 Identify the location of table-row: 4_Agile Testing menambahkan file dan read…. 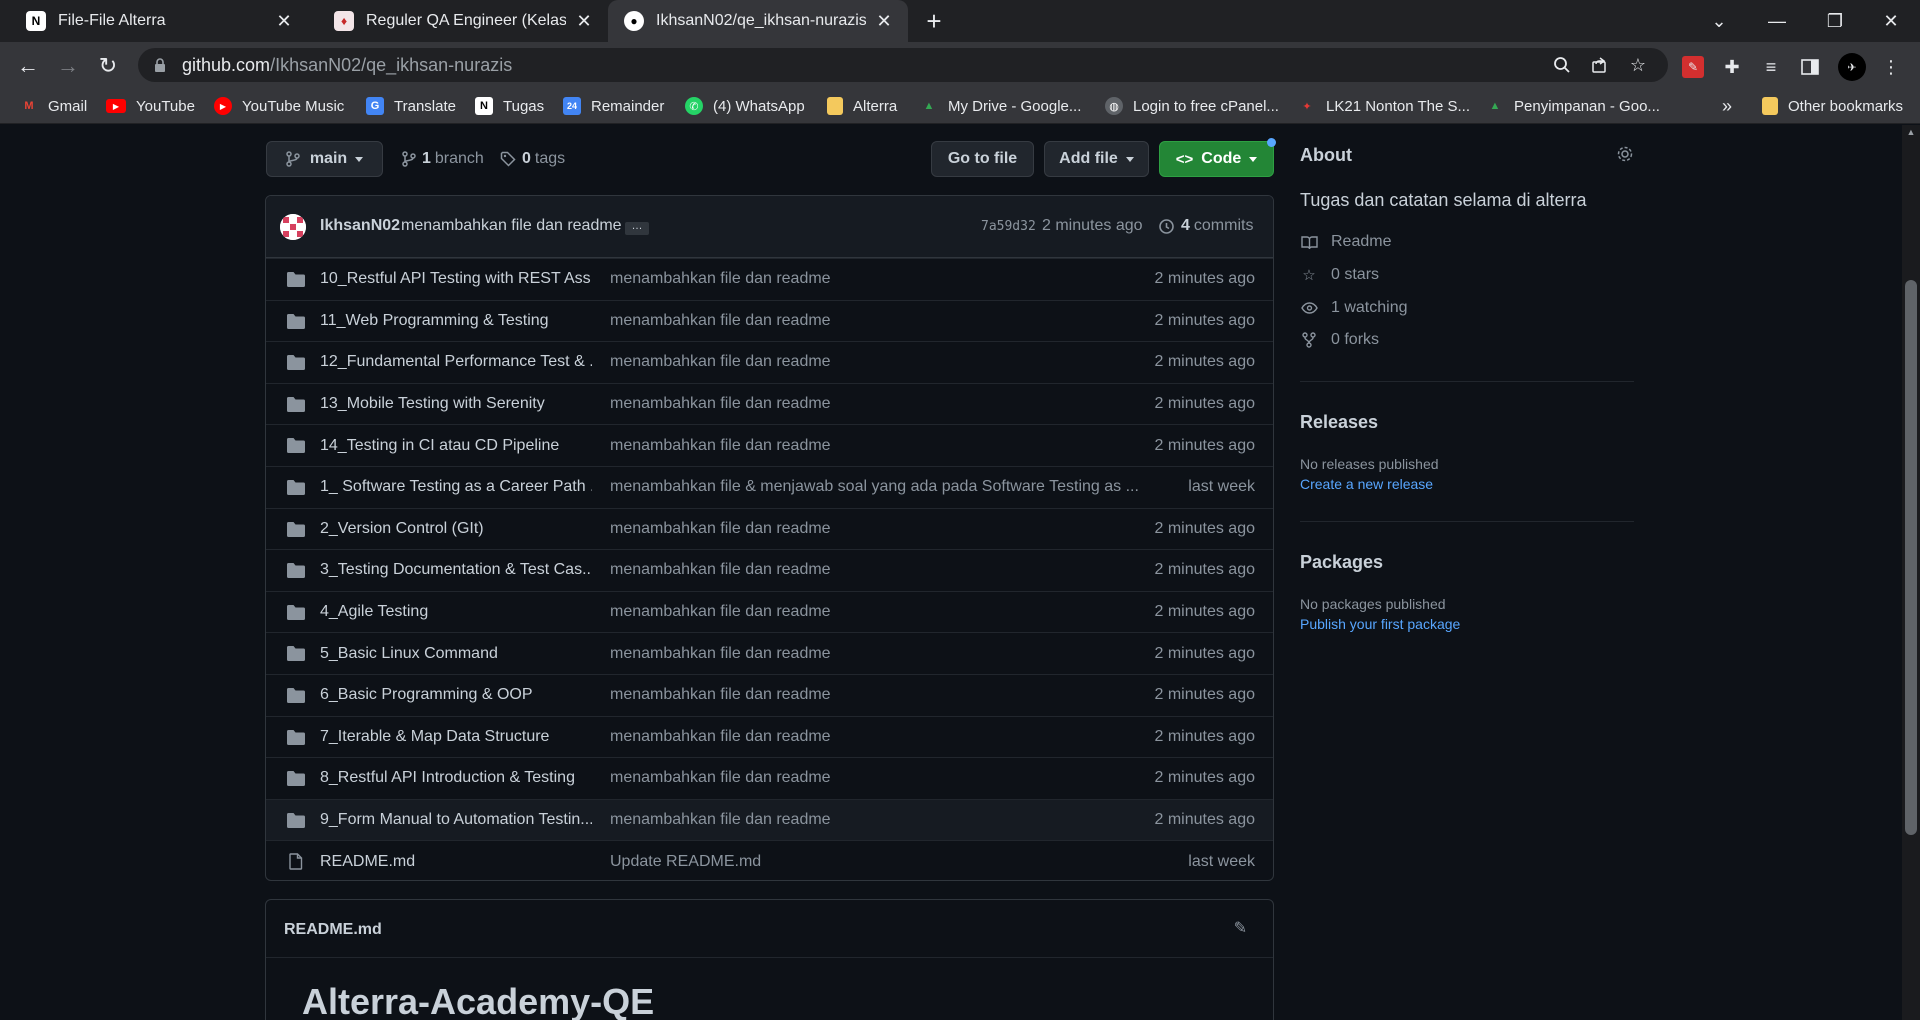
(769, 611).